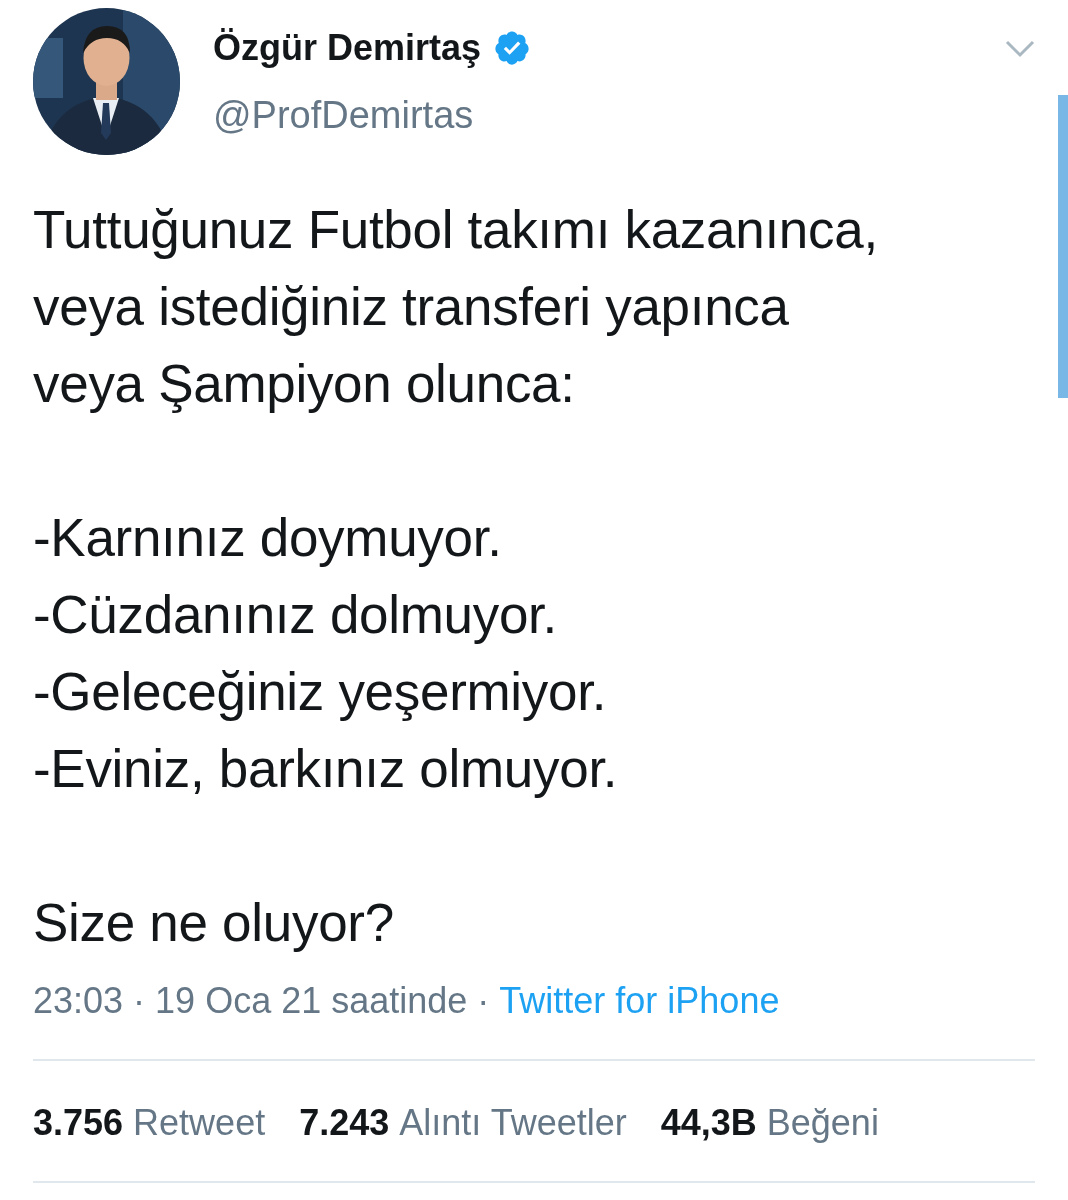 This screenshot has width=1068, height=1200. I want to click on scrollbar, so click(1063, 246).